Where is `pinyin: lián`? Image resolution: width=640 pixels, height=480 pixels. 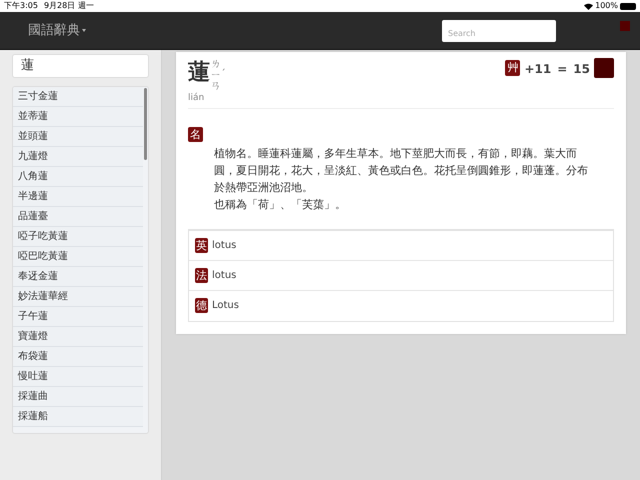
pinyin: lián is located at coordinates (197, 98).